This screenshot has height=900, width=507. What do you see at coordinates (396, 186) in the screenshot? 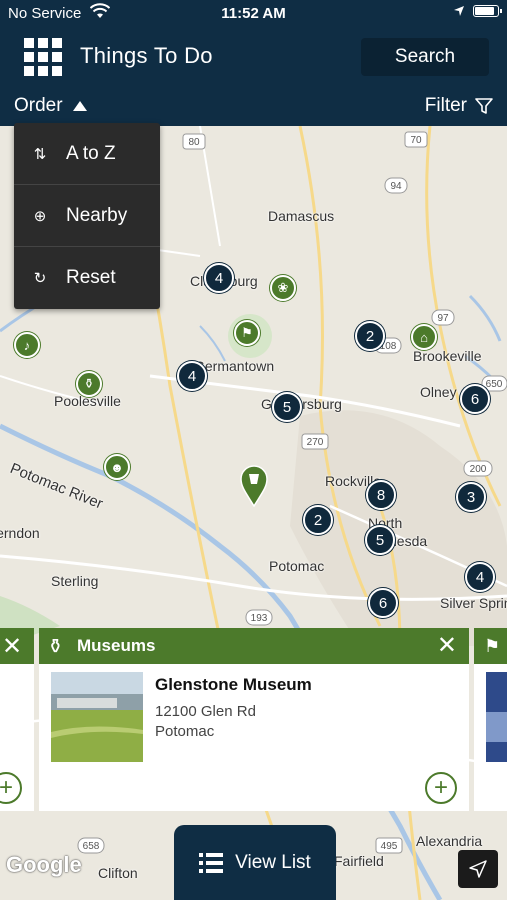
I see `shield-94: 94` at bounding box center [396, 186].